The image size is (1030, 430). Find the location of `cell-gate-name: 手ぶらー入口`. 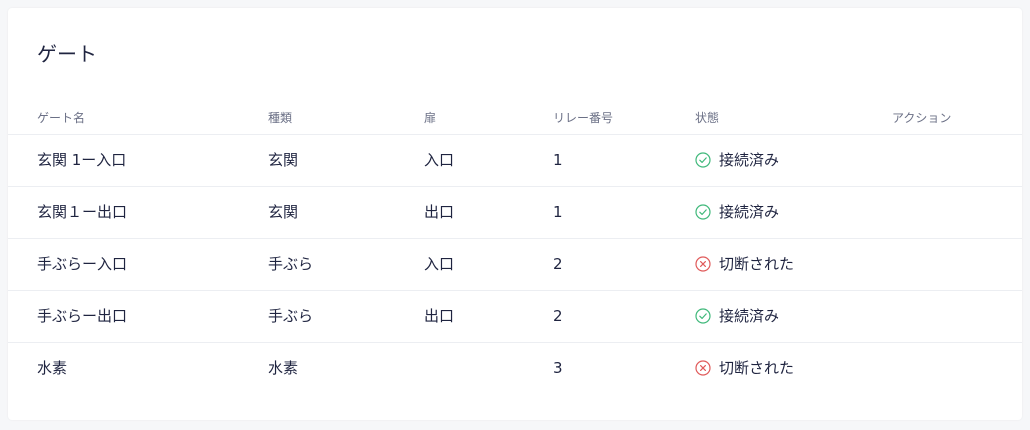

cell-gate-name: 手ぶらー入口 is located at coordinates (82, 264).